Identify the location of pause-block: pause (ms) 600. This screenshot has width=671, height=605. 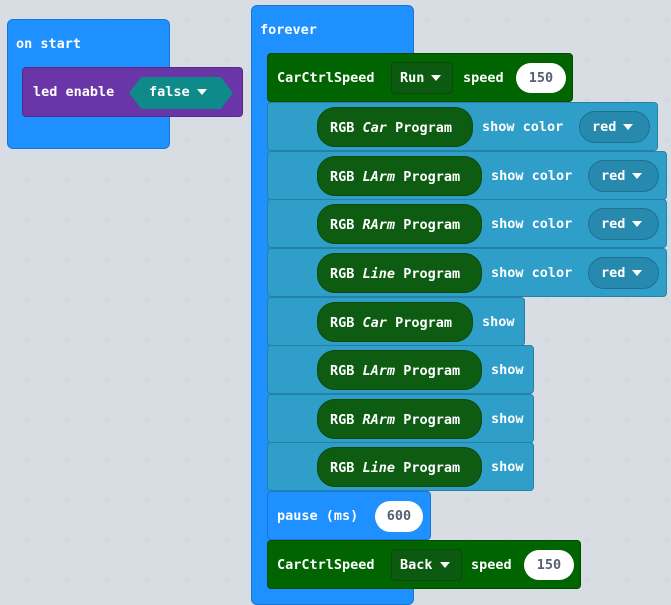
(349, 515).